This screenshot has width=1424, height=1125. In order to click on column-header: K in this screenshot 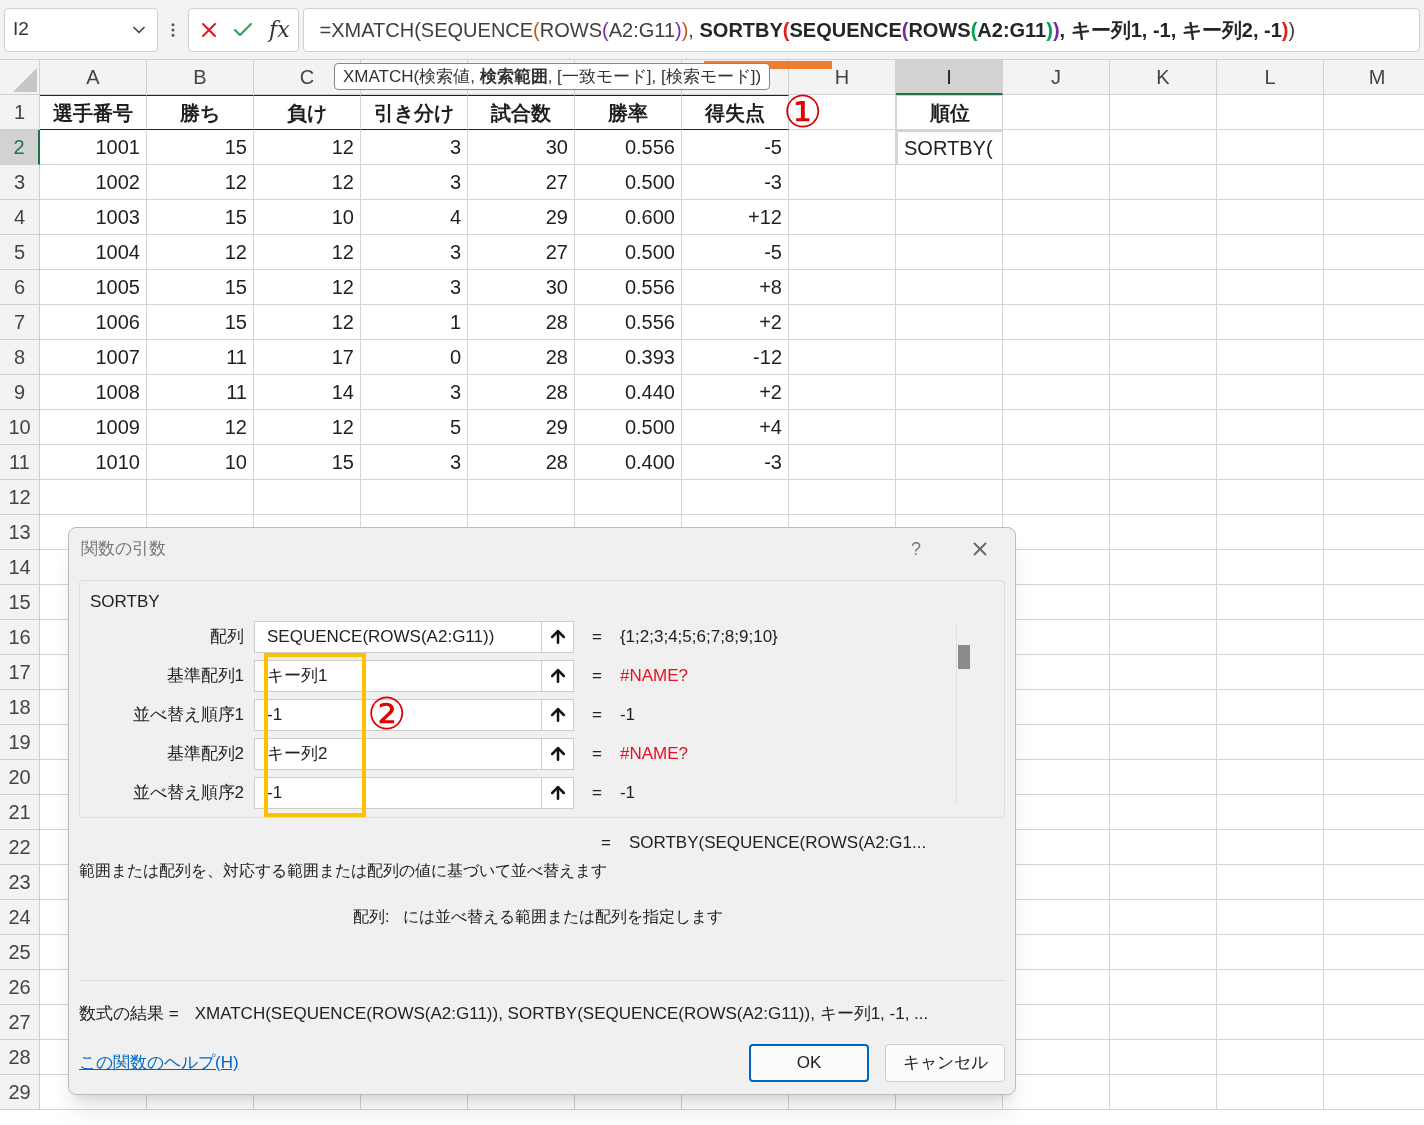, I will do `click(1163, 77)`.